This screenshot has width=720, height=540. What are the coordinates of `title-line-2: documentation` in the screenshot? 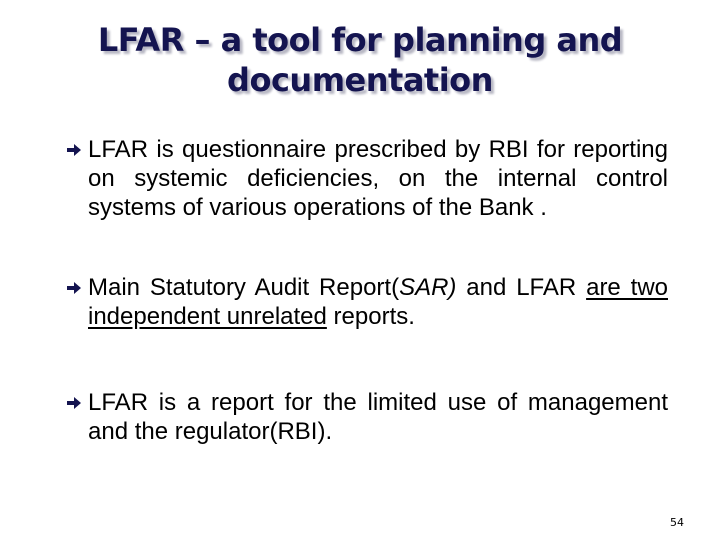 It's located at (360, 80).